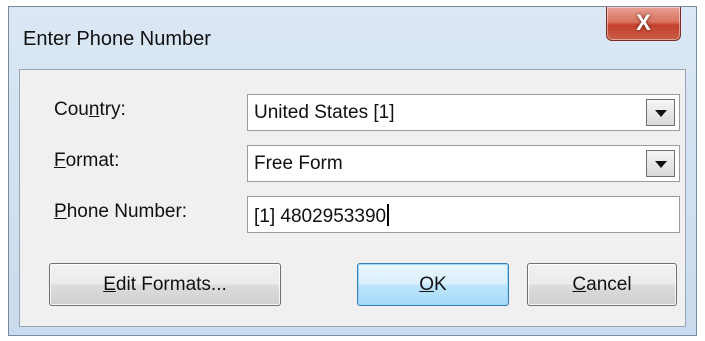 This screenshot has width=705, height=341. I want to click on phone-number-input: [1] 4802953390, so click(463, 214).